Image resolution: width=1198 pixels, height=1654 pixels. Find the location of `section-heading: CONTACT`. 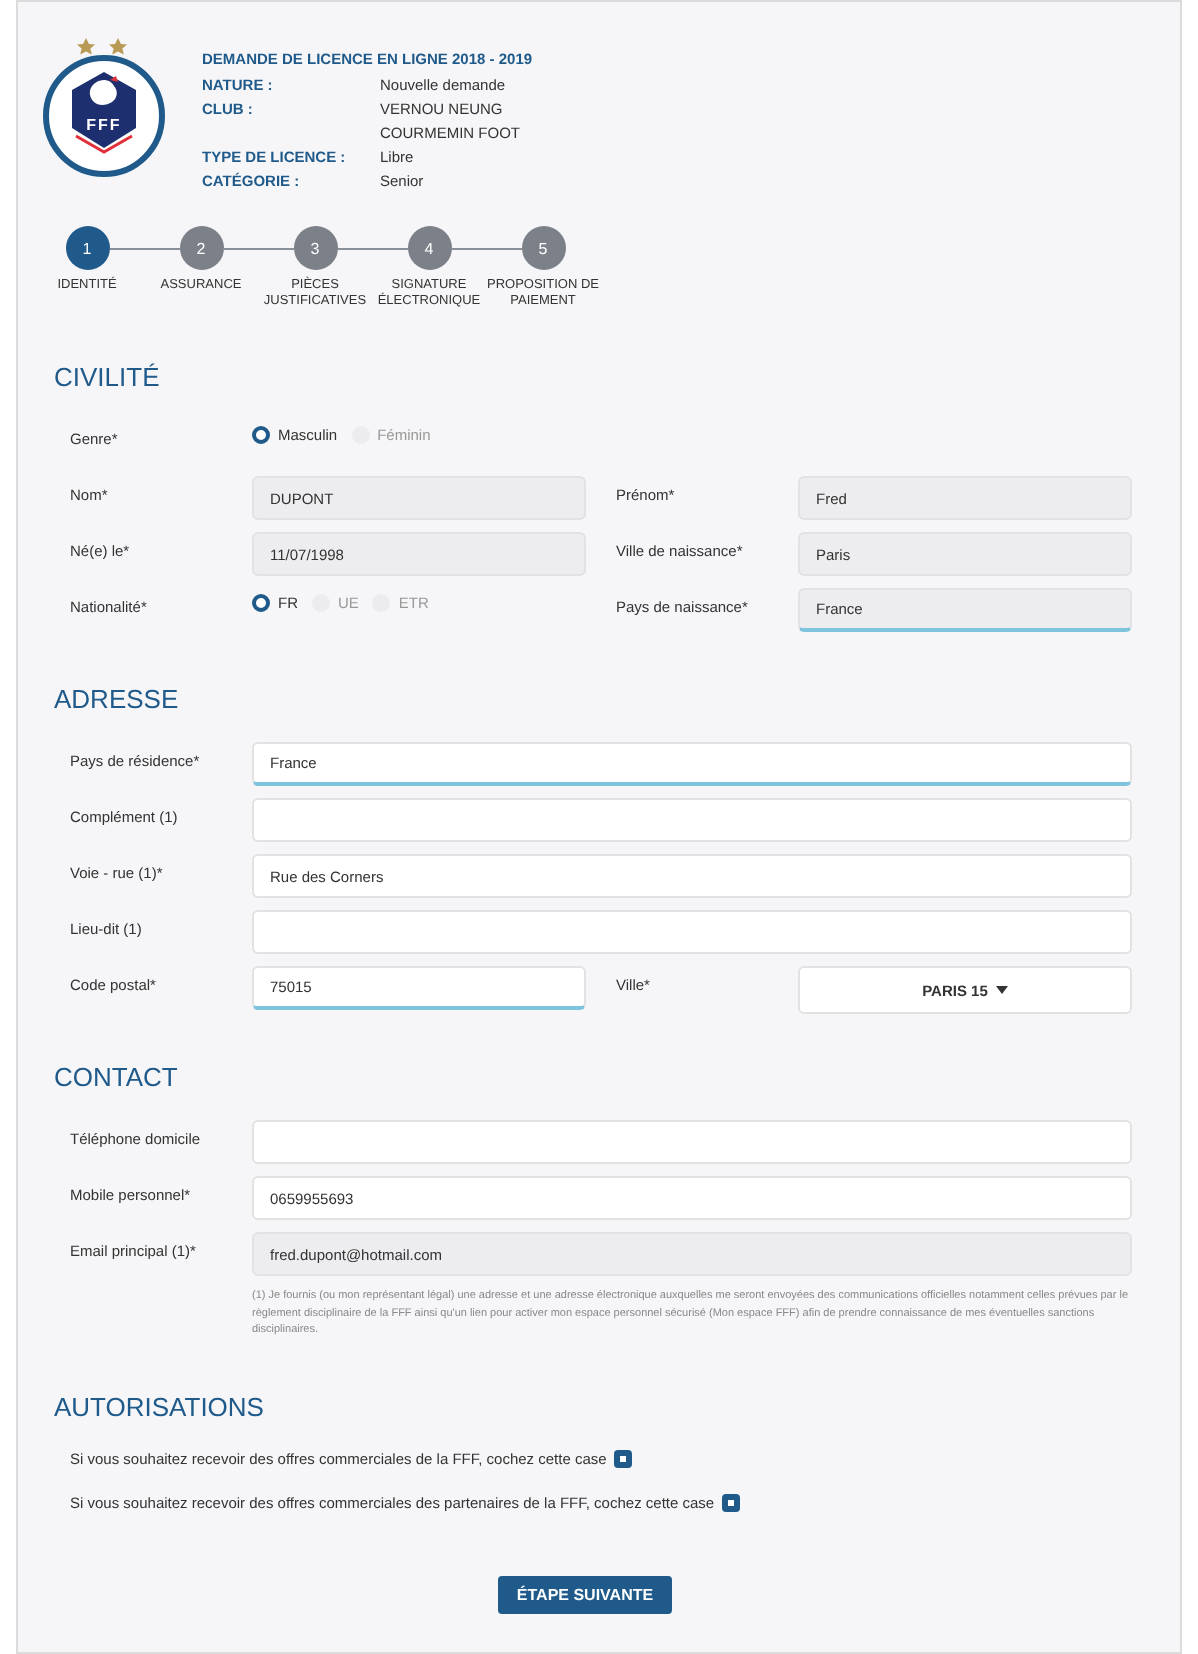

section-heading: CONTACT is located at coordinates (117, 1077).